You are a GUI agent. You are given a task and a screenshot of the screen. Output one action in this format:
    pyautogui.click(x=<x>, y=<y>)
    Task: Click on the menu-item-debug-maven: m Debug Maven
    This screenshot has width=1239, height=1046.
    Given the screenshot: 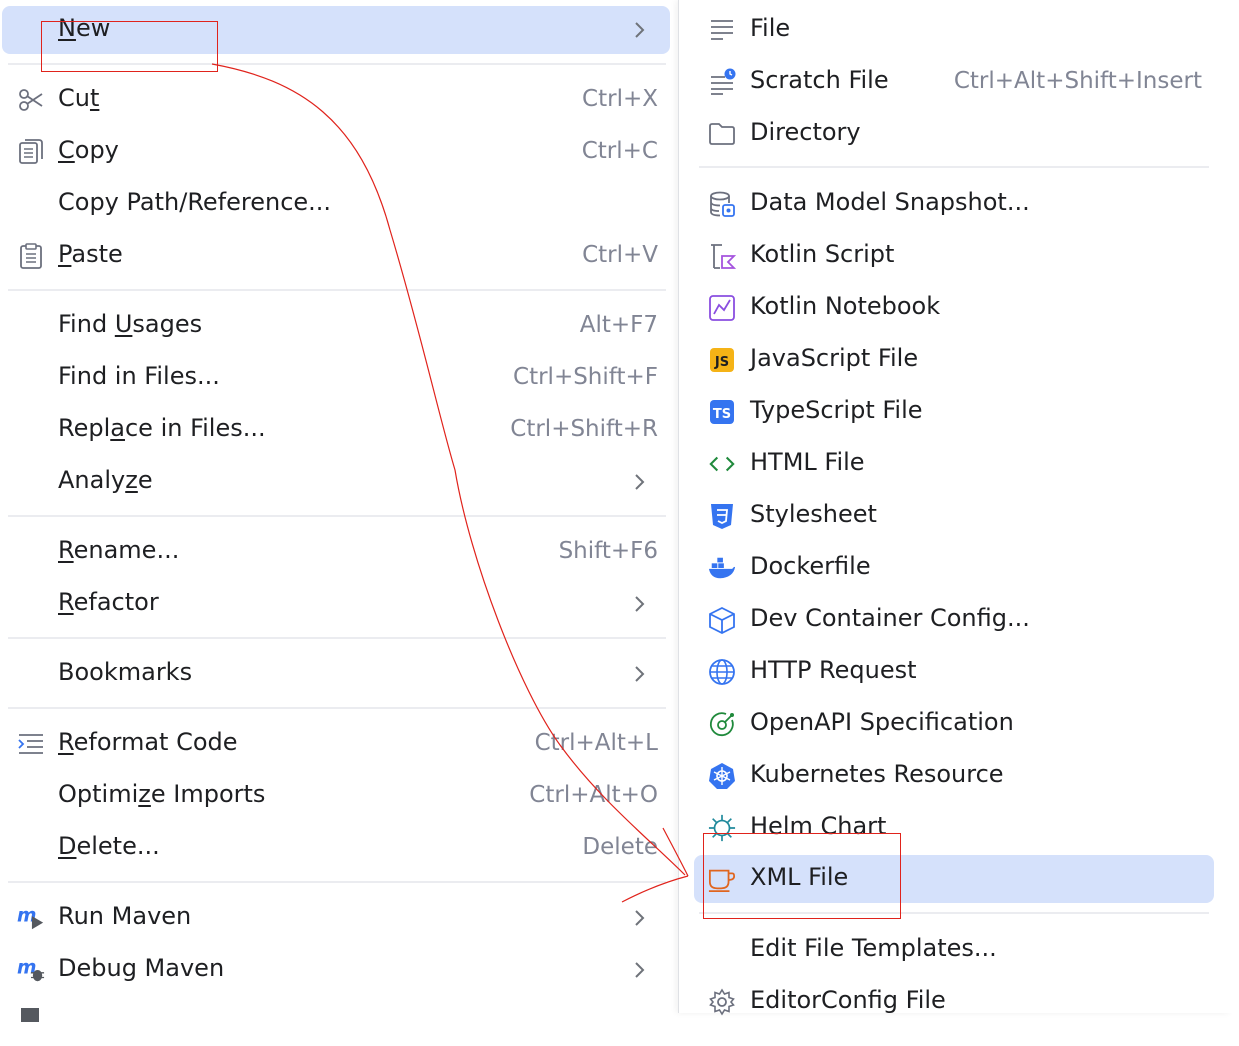 What is the action you would take?
    pyautogui.click(x=336, y=970)
    